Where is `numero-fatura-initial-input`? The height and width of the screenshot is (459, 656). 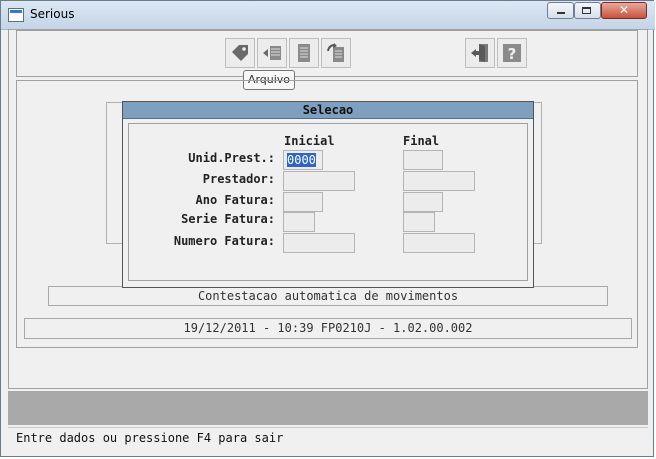
numero-fatura-initial-input is located at coordinates (319, 243).